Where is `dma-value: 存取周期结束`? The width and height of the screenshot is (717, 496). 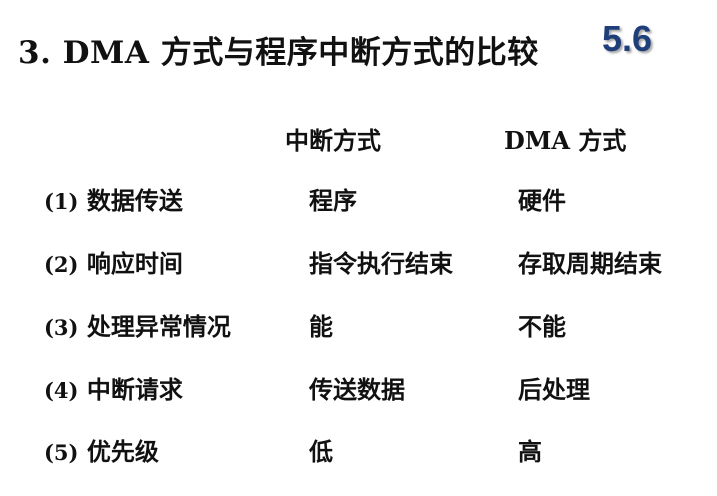
dma-value: 存取周期结束 is located at coordinates (590, 263).